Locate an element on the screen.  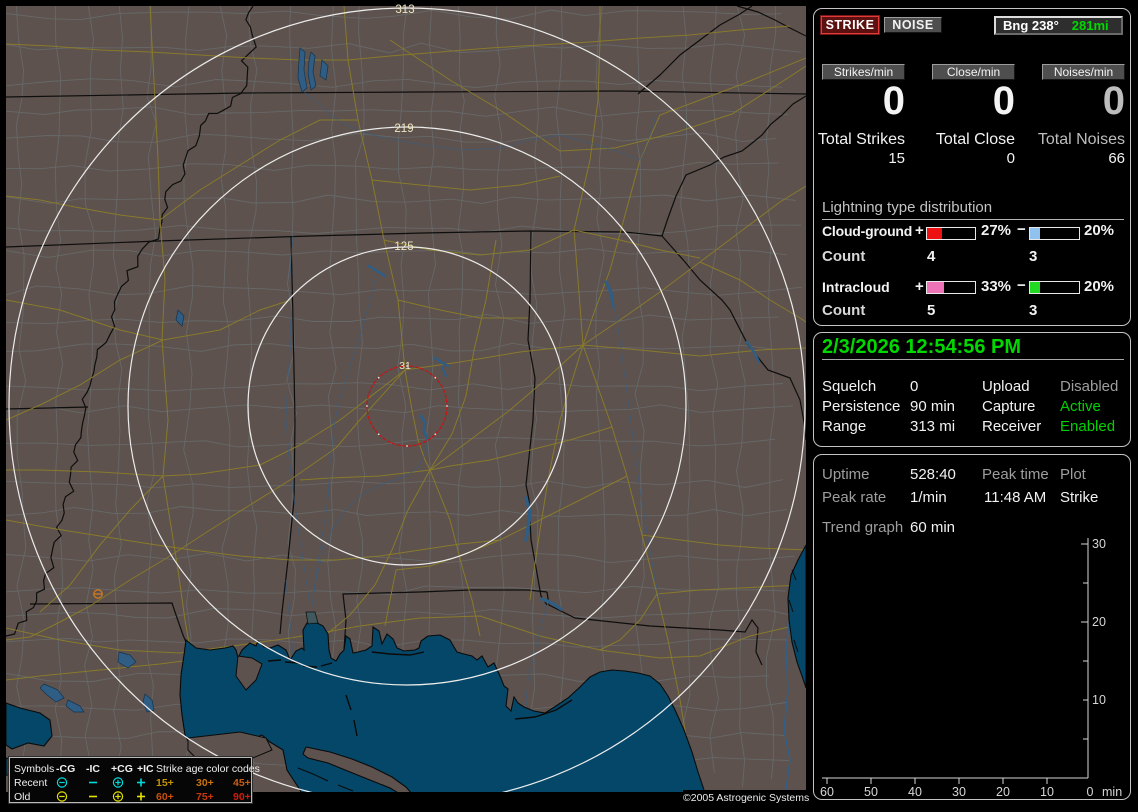
svg-text: 60 is located at coordinates (827, 792).